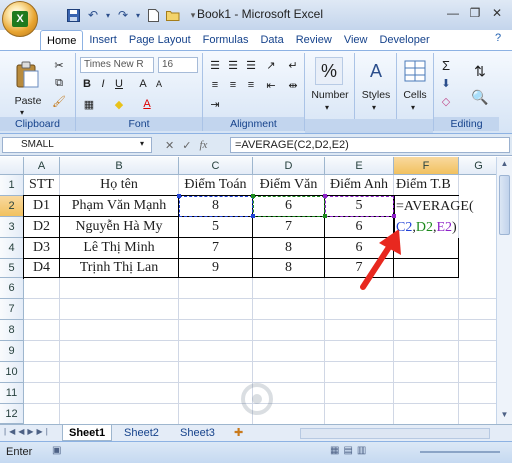 Image resolution: width=512 pixels, height=463 pixels. What do you see at coordinates (42, 248) in the screenshot?
I see `cell-a4: D3` at bounding box center [42, 248].